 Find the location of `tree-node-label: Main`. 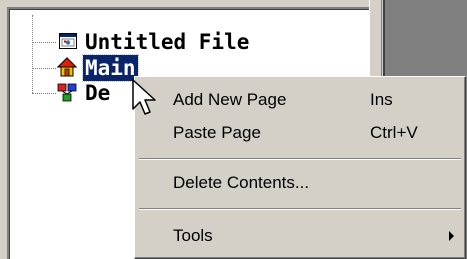

tree-node-label: Main is located at coordinates (110, 68).